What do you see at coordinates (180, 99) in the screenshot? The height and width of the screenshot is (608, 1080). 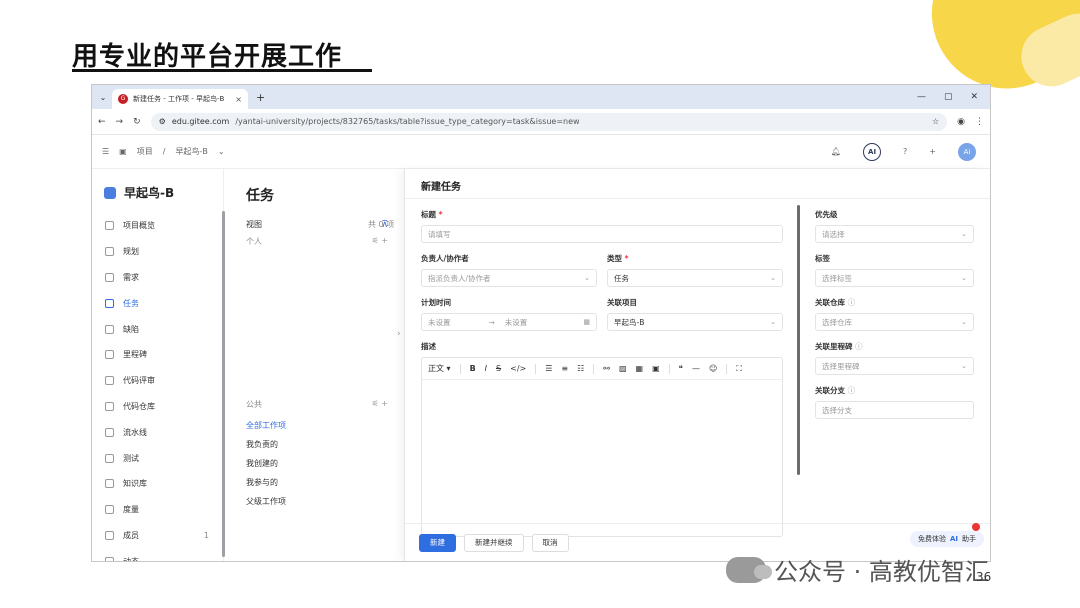 I see `browser-tab: G 新建任务 - 工作项 - 早起鸟-B ×` at bounding box center [180, 99].